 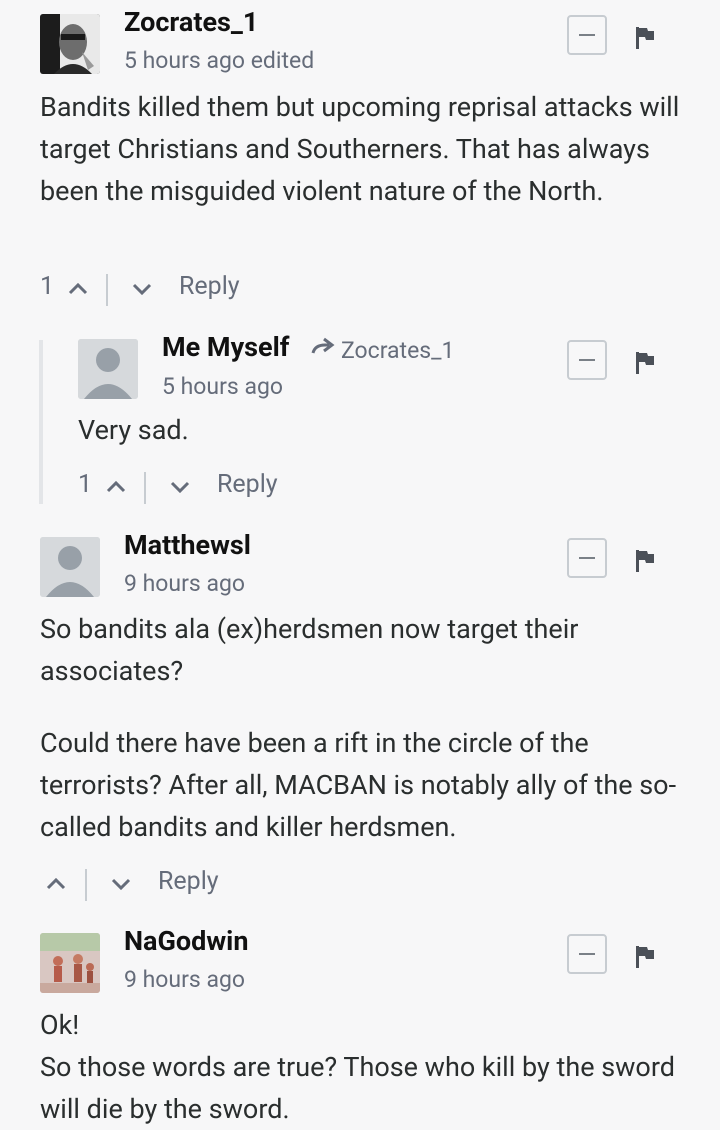 I want to click on photo-avatar-icon, so click(x=70, y=963).